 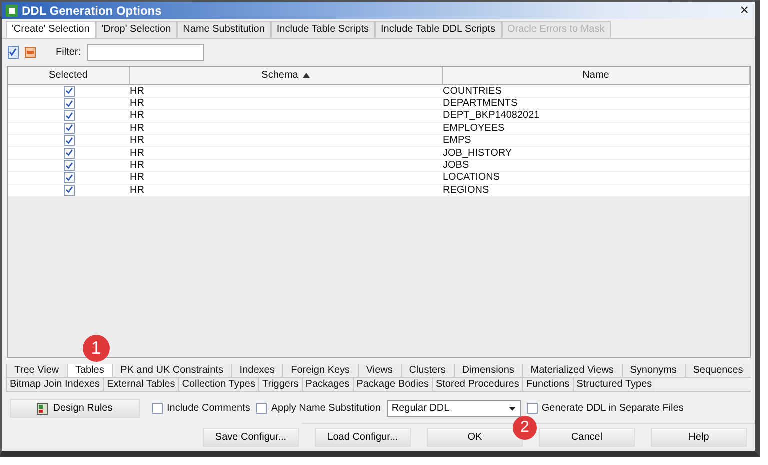 I want to click on object-tab: Tree View, so click(x=36, y=370).